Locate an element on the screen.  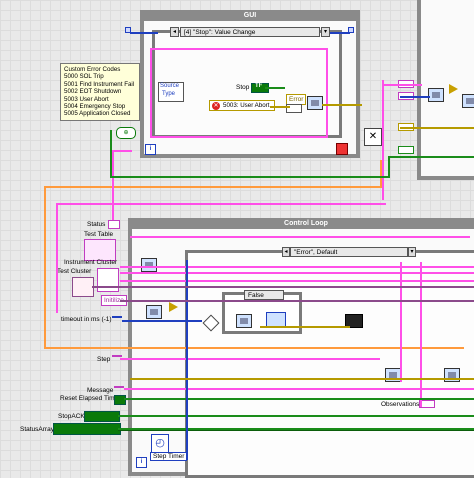
bundle-error-node is located at coordinates (315, 103).